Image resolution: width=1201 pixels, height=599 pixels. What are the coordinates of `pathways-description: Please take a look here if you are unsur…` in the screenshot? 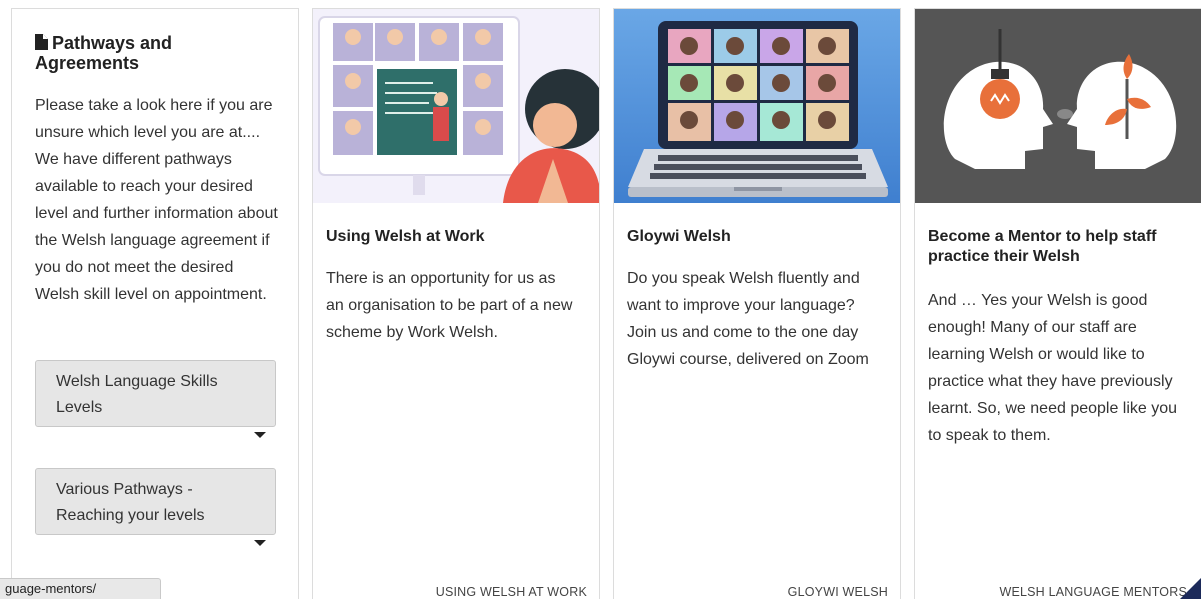 It's located at (156, 200).